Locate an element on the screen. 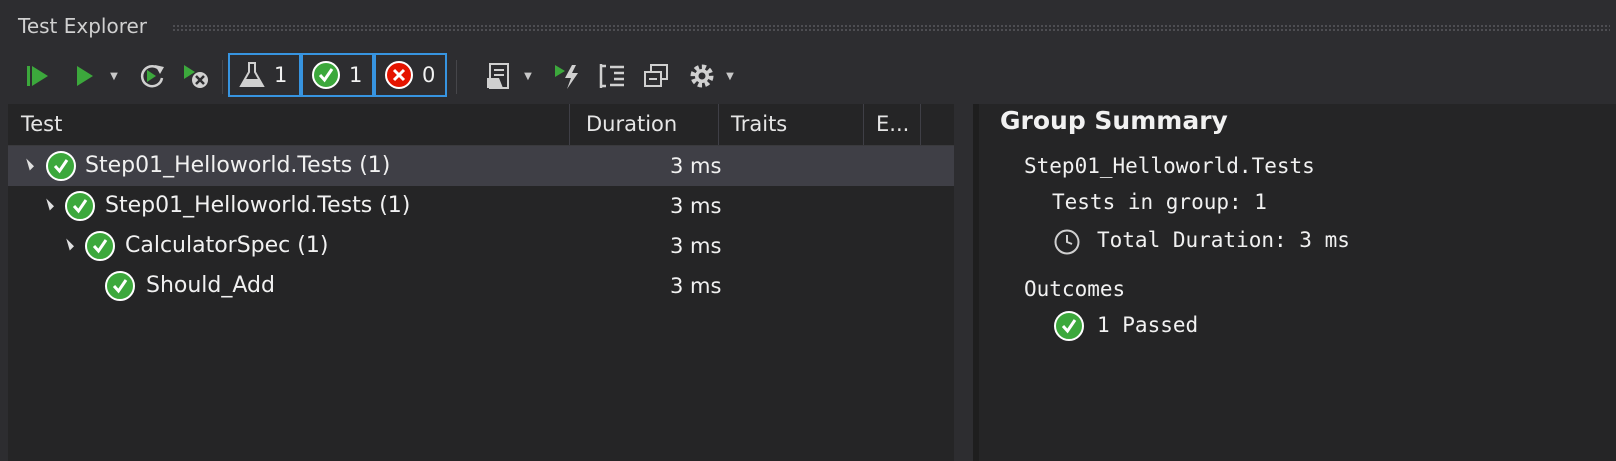 Image resolution: width=1616 pixels, height=461 pixels. playlist-icon is located at coordinates (498, 76).